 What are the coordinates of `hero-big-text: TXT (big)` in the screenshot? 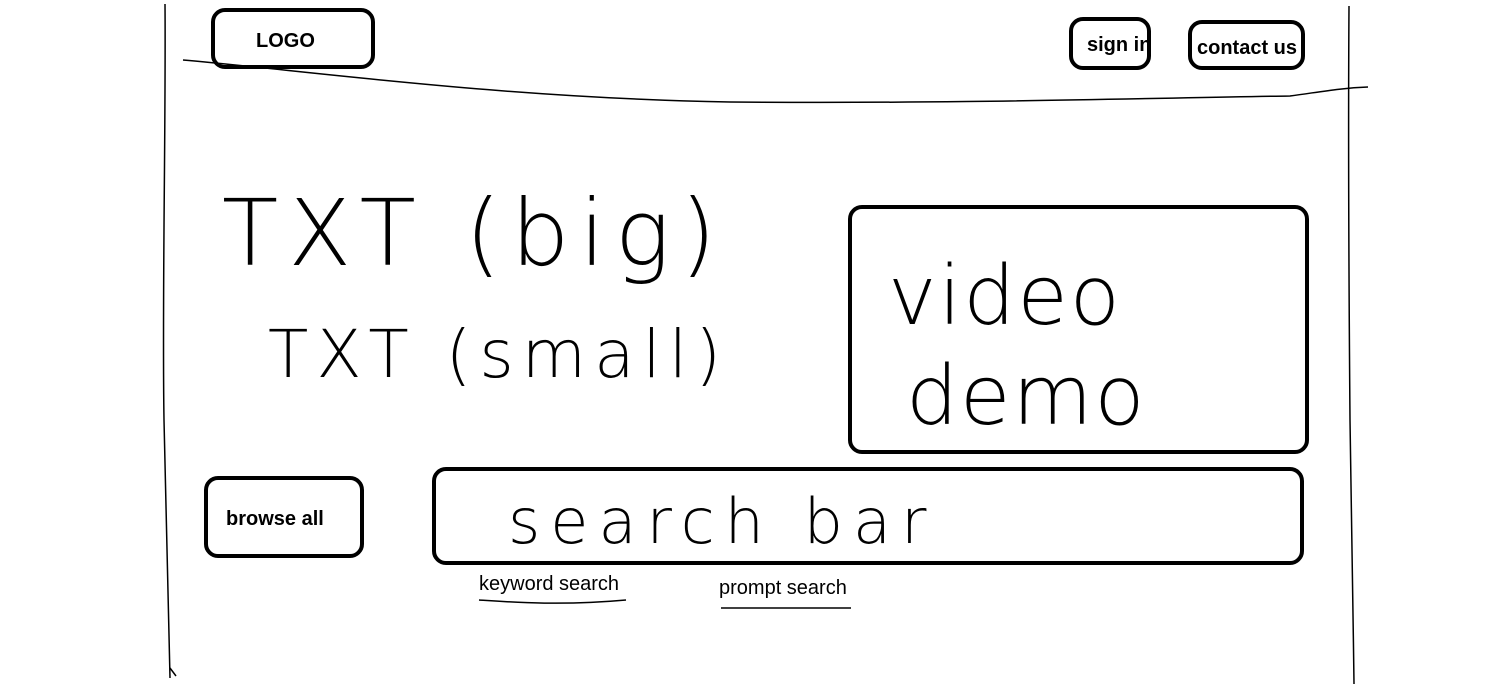 It's located at (474, 233).